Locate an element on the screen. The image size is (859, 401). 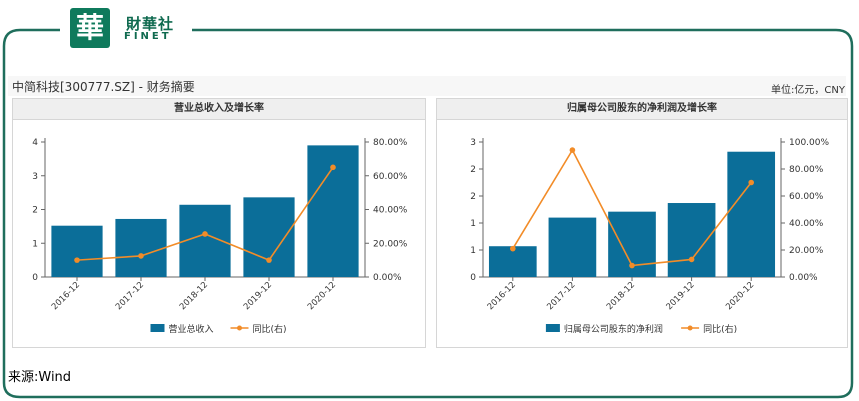
brand-name-en: FINET is located at coordinates (148, 36).